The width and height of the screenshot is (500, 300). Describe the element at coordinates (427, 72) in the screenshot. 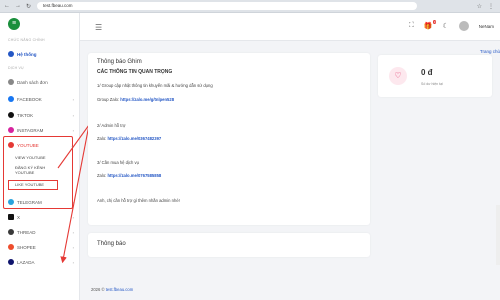

I see `balance-value: 0 đ` at that location.